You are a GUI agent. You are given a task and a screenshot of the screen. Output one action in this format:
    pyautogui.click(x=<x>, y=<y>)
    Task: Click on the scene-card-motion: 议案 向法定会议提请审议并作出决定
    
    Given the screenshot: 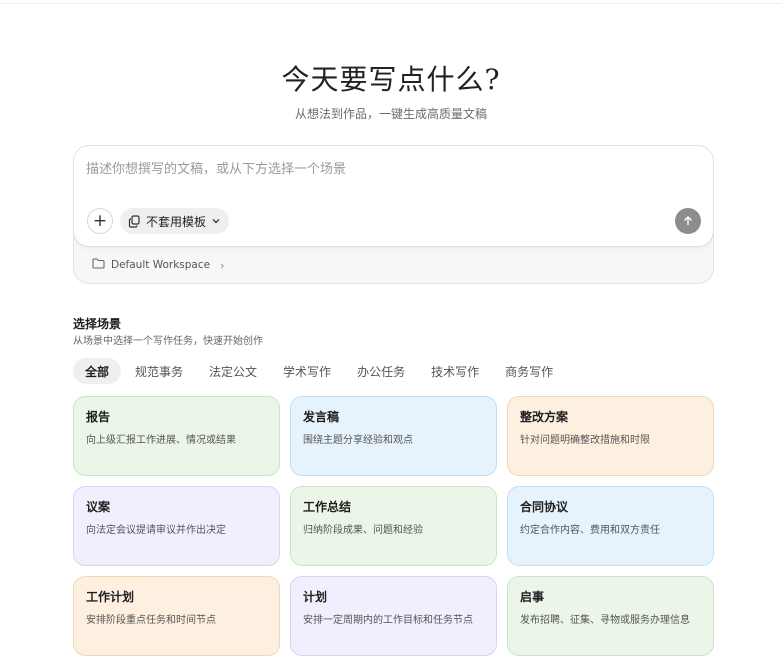 What is the action you would take?
    pyautogui.click(x=176, y=526)
    